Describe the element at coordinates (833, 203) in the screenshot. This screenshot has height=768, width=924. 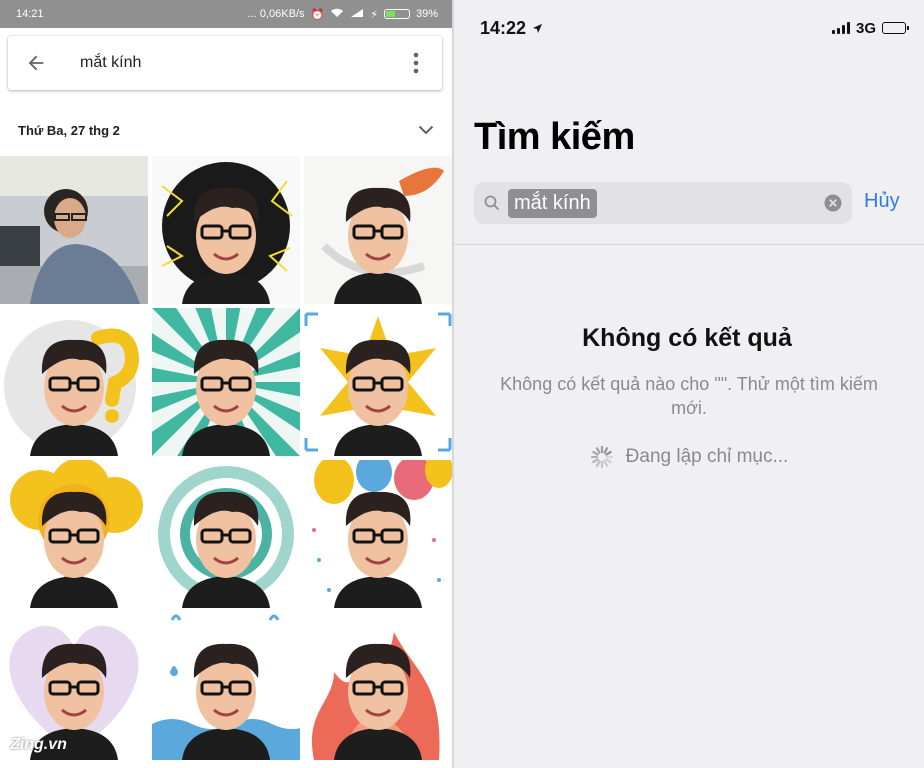
I see `clear-search-icon` at that location.